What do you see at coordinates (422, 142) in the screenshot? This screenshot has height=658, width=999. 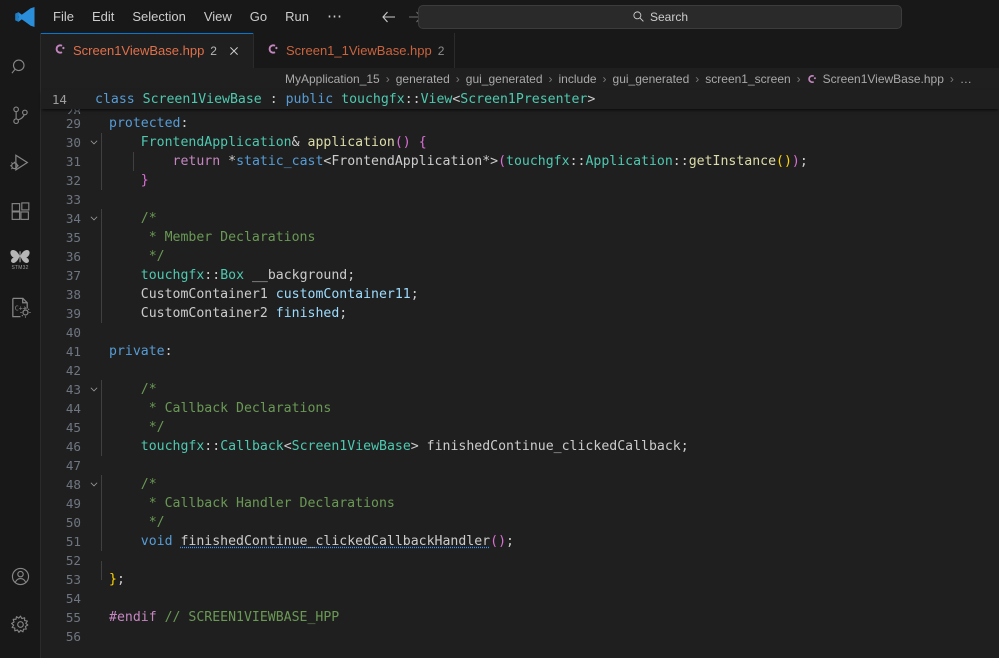 I see `code-token: {` at bounding box center [422, 142].